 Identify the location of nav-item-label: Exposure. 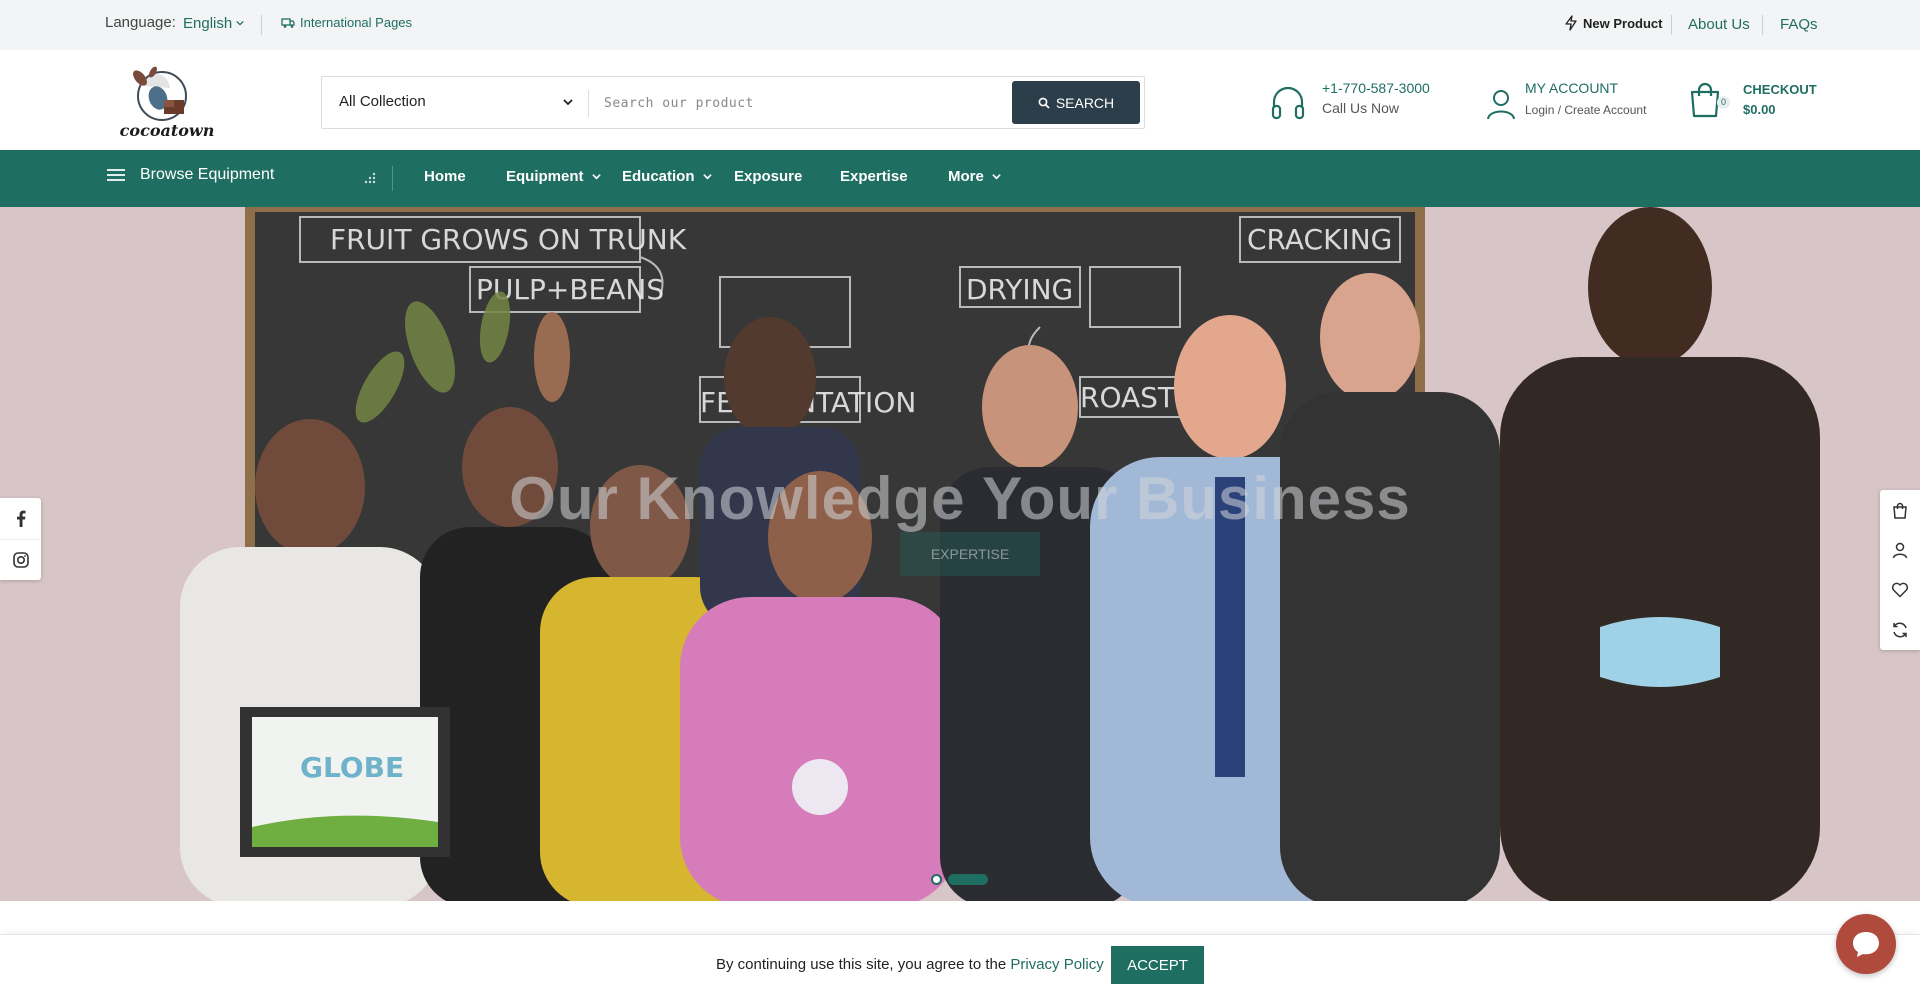
(768, 176).